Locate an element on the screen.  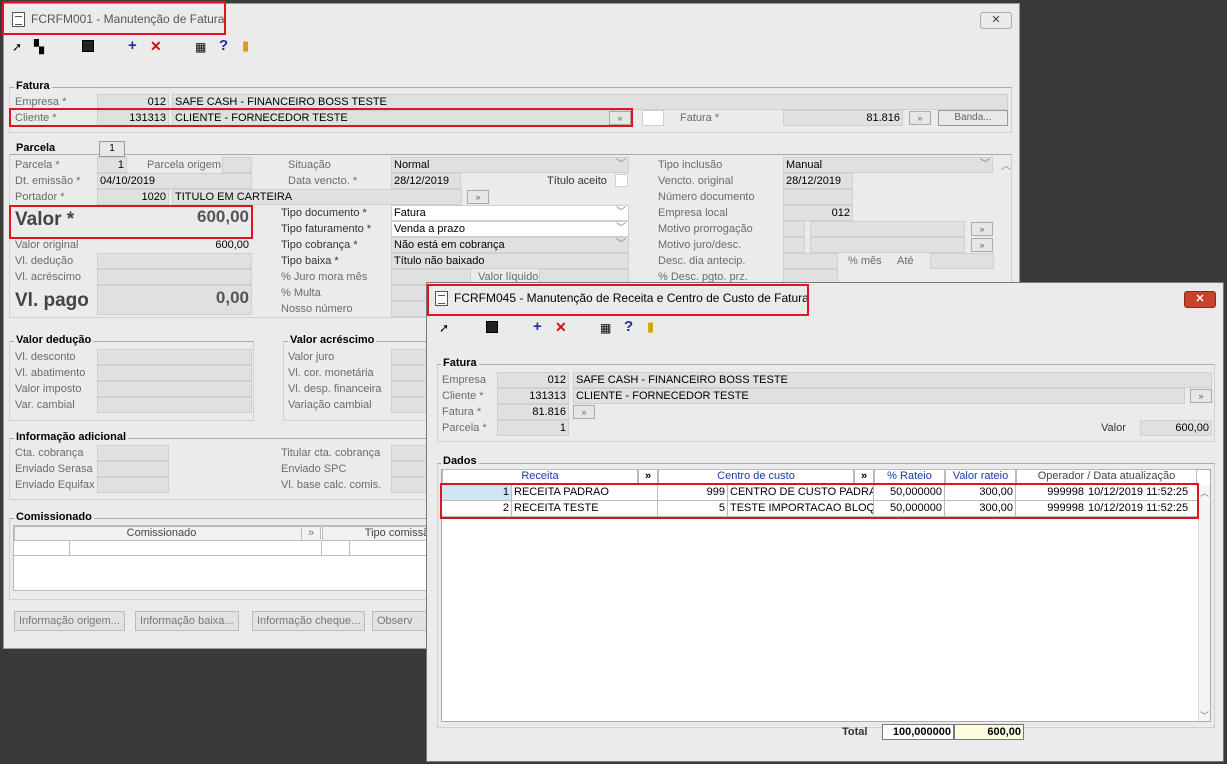
dt-emissao-field: 04/10/2019 is located at coordinates (174, 181).